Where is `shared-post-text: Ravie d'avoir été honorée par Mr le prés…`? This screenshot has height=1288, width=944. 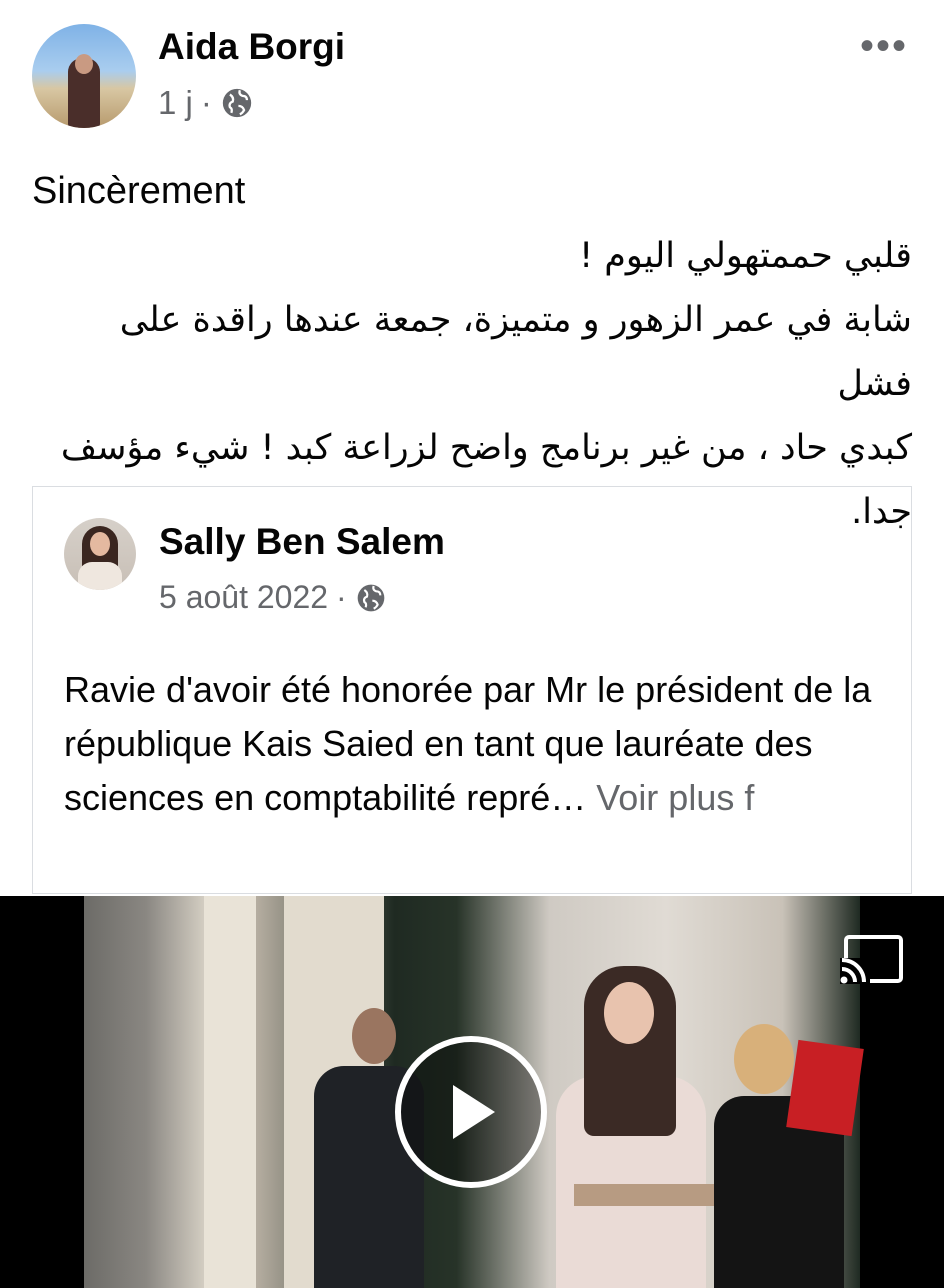
shared-post-text: Ravie d'avoir été honorée par Mr le prés… is located at coordinates (479, 744).